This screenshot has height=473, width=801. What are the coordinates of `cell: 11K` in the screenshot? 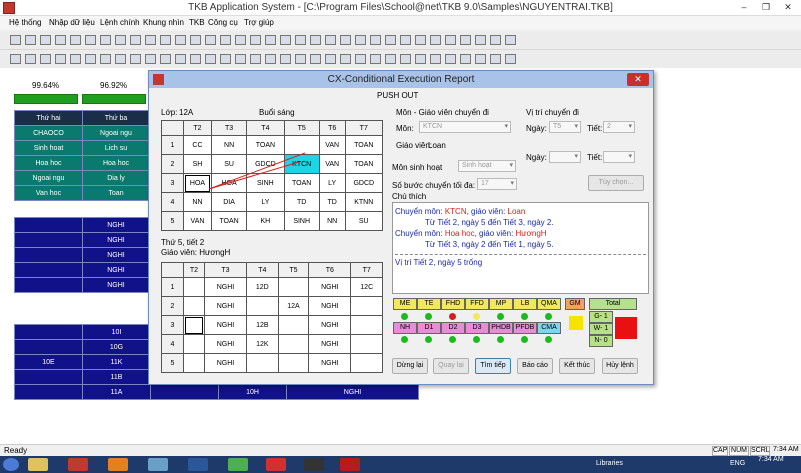 It's located at (116, 362).